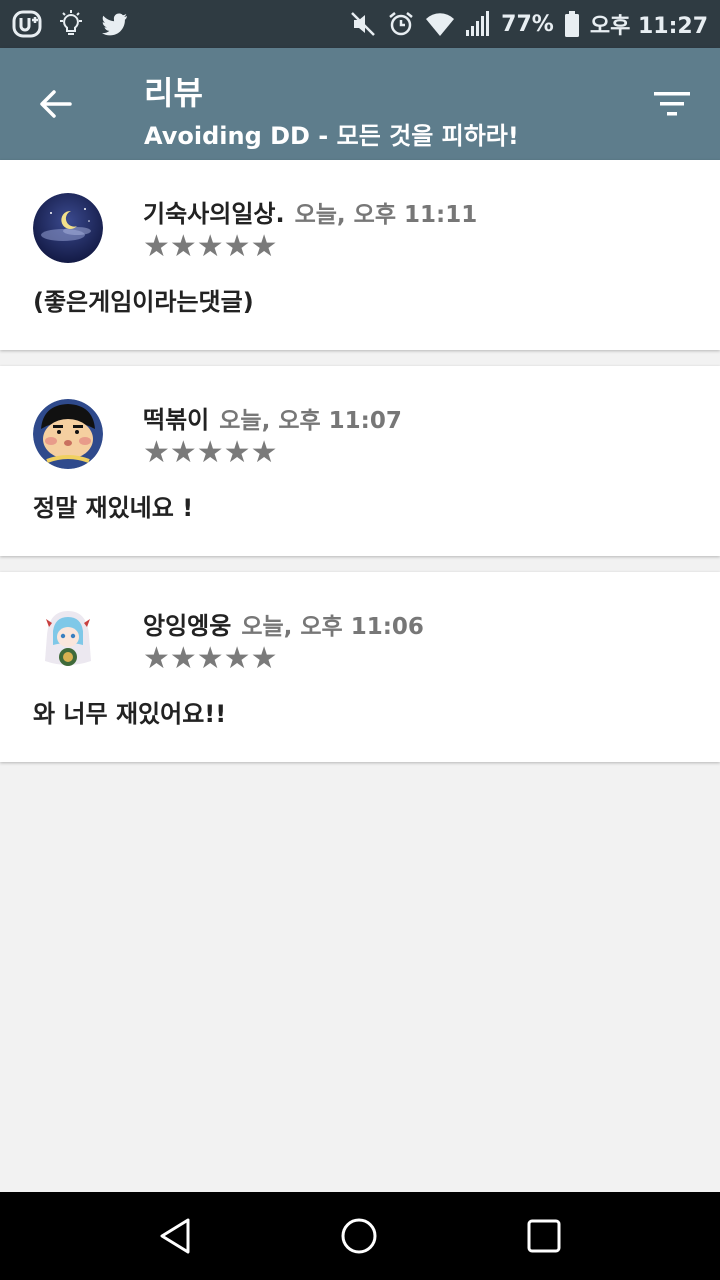 Image resolution: width=720 pixels, height=1280 pixels. I want to click on back-button, so click(56, 104).